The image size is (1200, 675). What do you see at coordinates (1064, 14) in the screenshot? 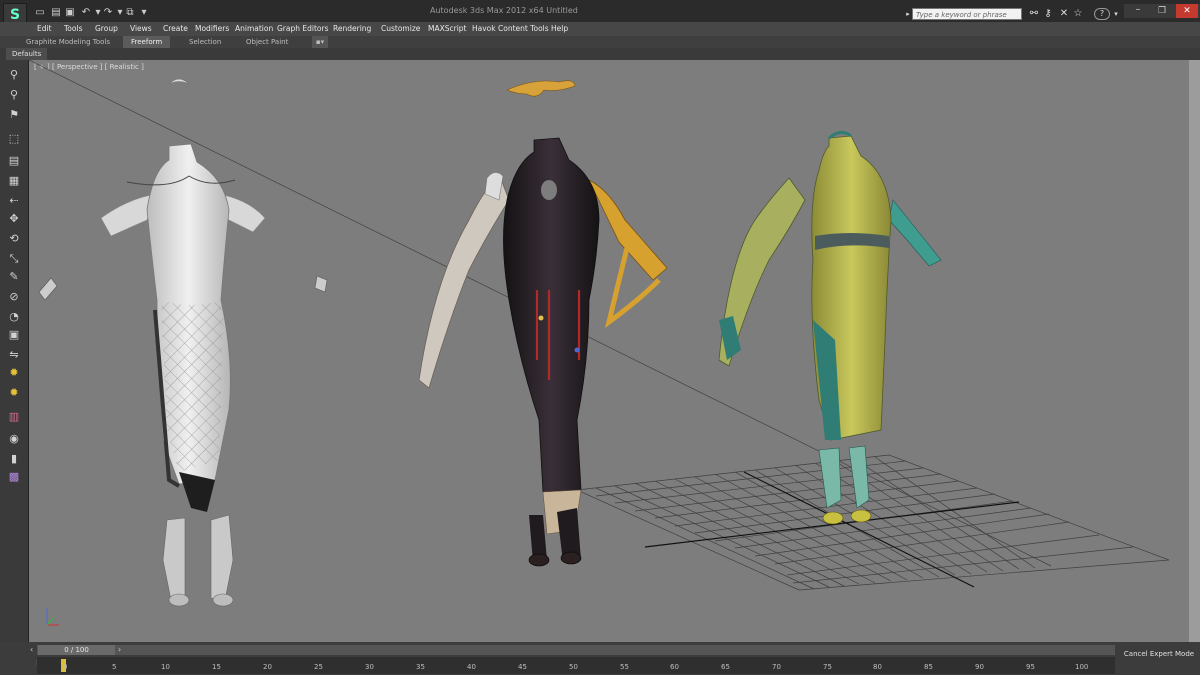
I see `communication-center-icon: ✕` at bounding box center [1064, 14].